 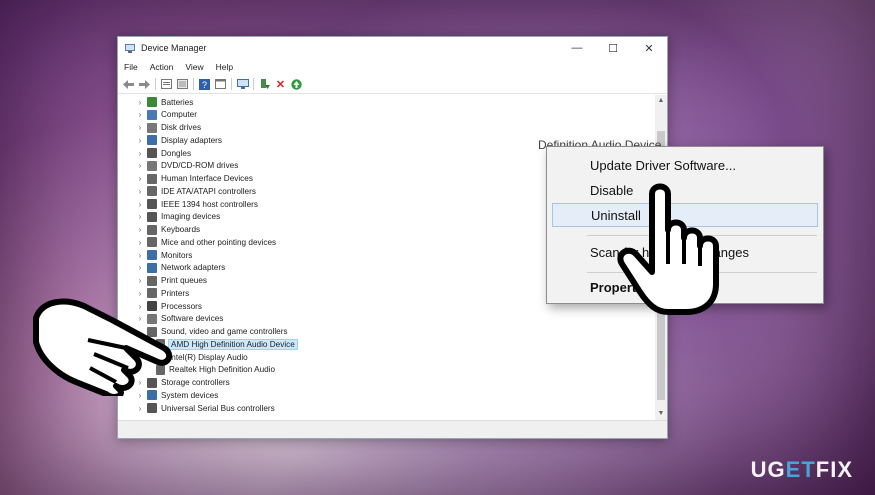 I want to click on device-category: › Computer, so click(x=166, y=115).